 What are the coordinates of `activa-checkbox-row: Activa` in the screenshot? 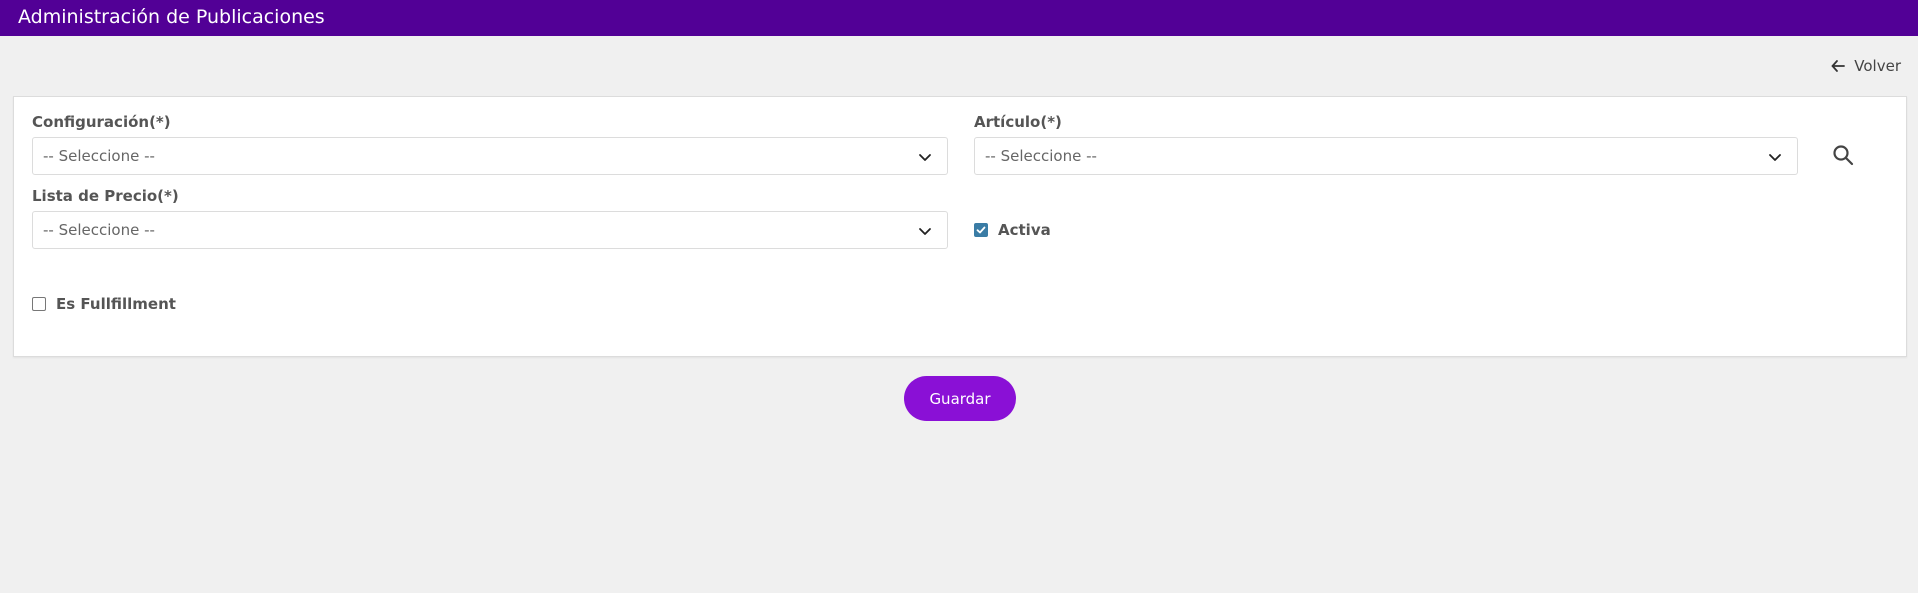 It's located at (1012, 230).